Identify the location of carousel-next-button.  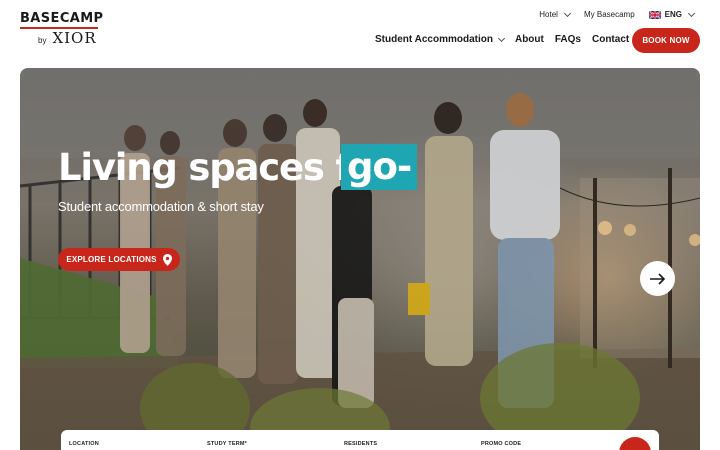
(657, 278).